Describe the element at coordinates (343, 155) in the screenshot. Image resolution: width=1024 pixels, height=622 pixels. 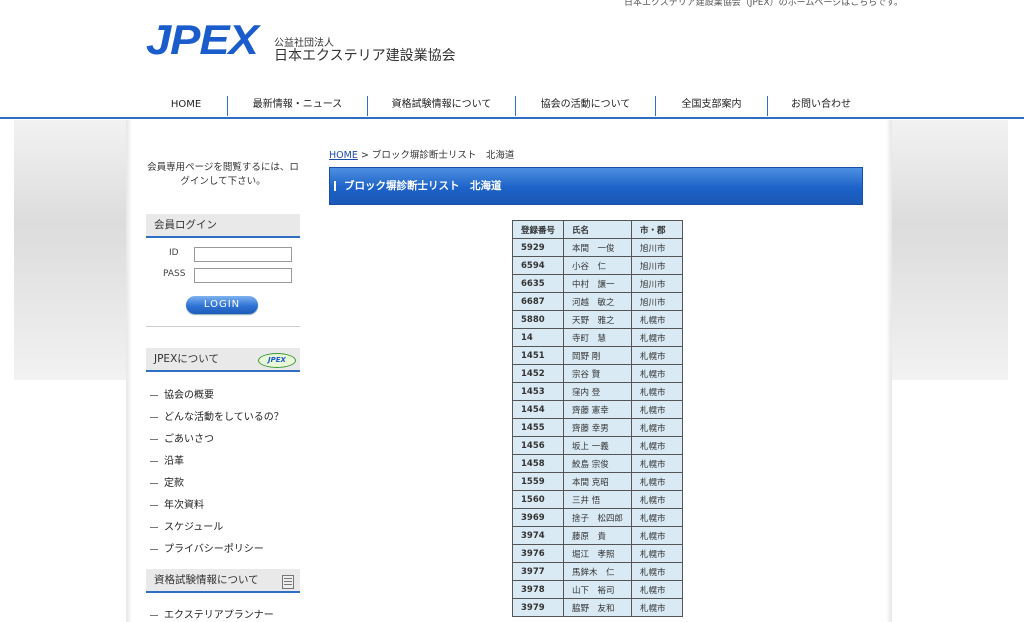
I see `breadcrumb-home-link: HOME` at that location.